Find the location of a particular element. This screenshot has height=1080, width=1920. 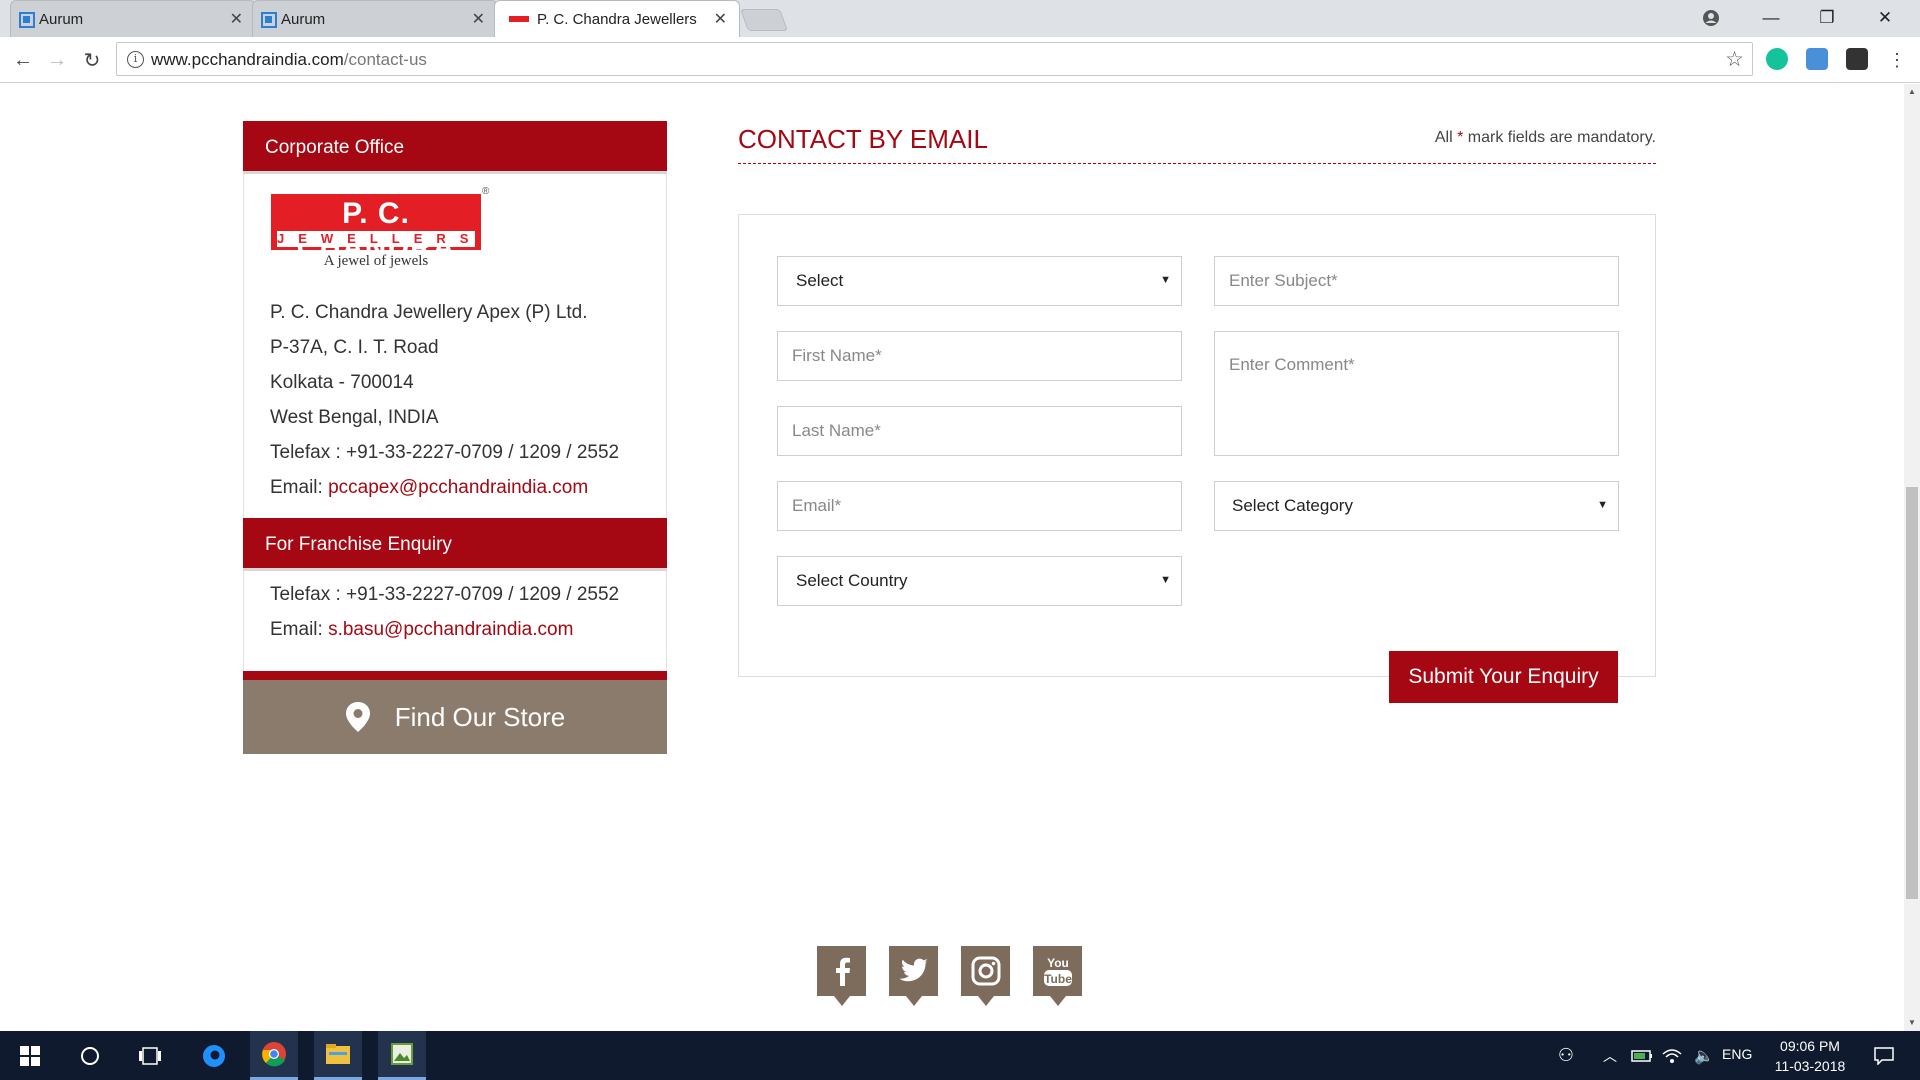

file-explorer-icon is located at coordinates (338, 1055).